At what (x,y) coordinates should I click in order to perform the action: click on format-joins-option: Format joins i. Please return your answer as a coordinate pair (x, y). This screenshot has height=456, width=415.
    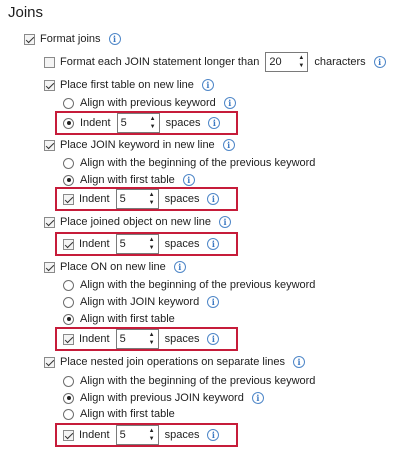
    Looking at the image, I should click on (72, 39).